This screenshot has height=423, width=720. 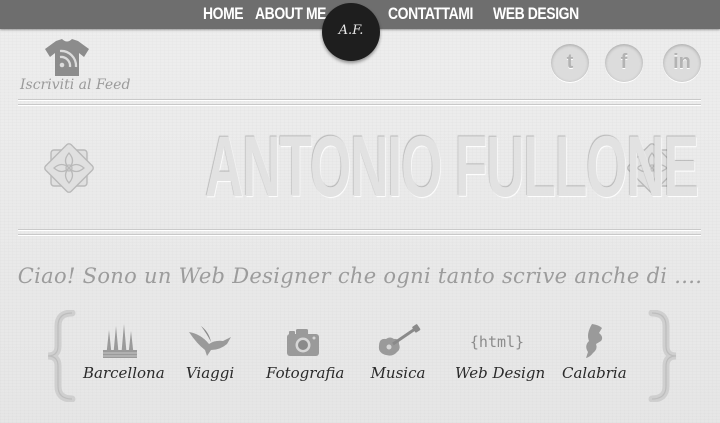 I want to click on category-label: Viaggi, so click(x=210, y=373).